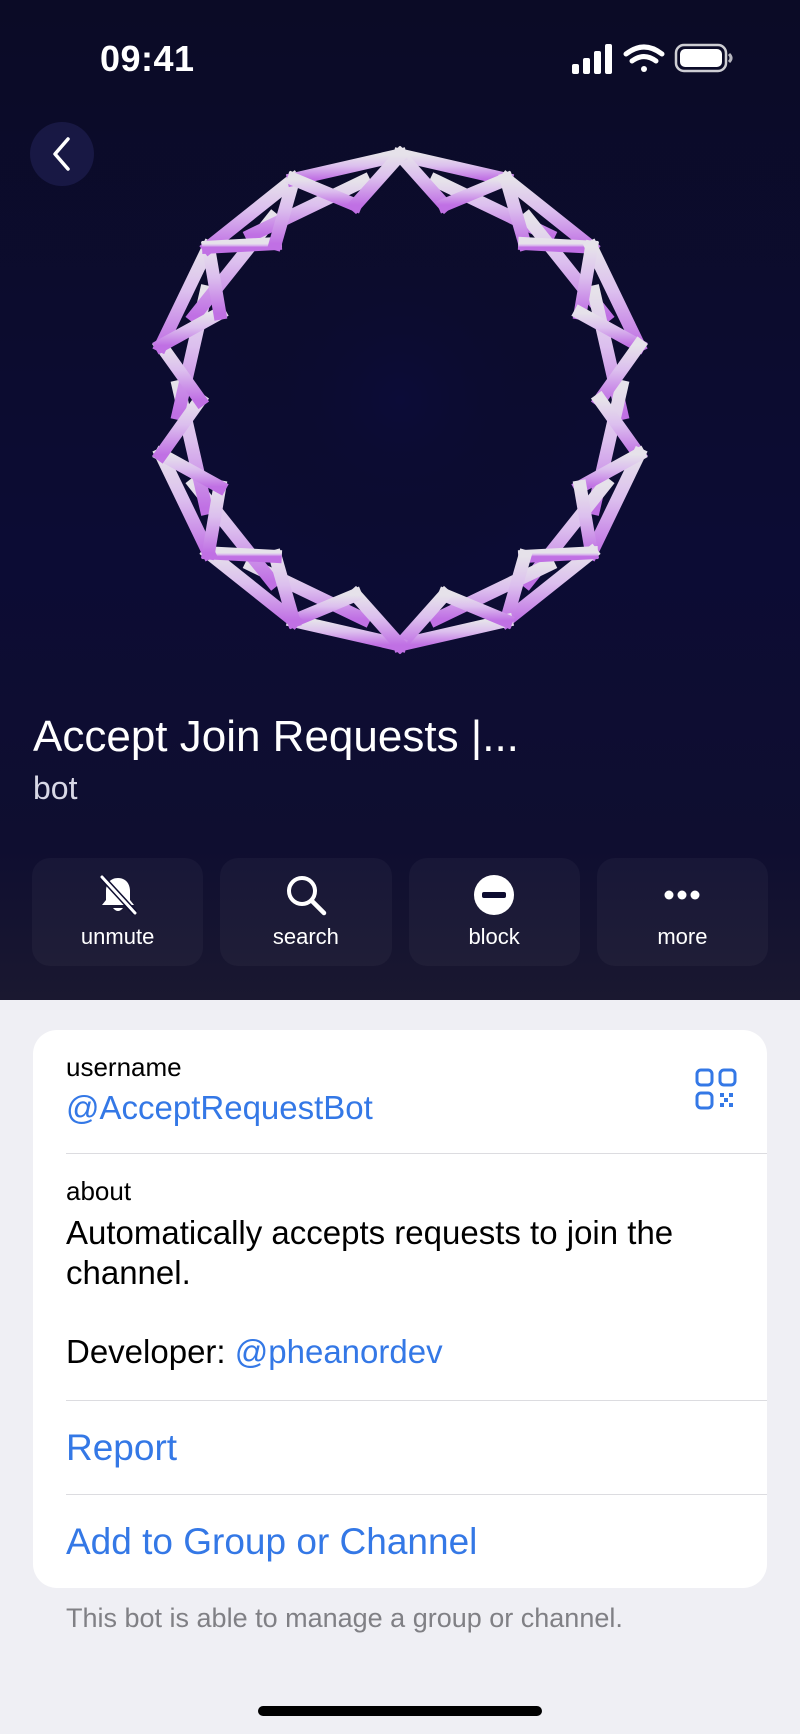 The height and width of the screenshot is (1734, 800). What do you see at coordinates (124, 1067) in the screenshot?
I see `username-label: username` at bounding box center [124, 1067].